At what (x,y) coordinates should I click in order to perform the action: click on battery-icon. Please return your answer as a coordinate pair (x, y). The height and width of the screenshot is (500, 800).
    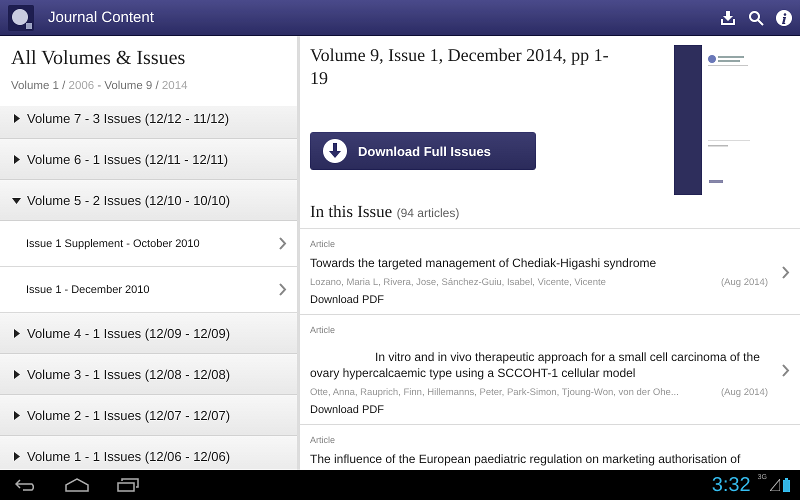
    Looking at the image, I should click on (786, 485).